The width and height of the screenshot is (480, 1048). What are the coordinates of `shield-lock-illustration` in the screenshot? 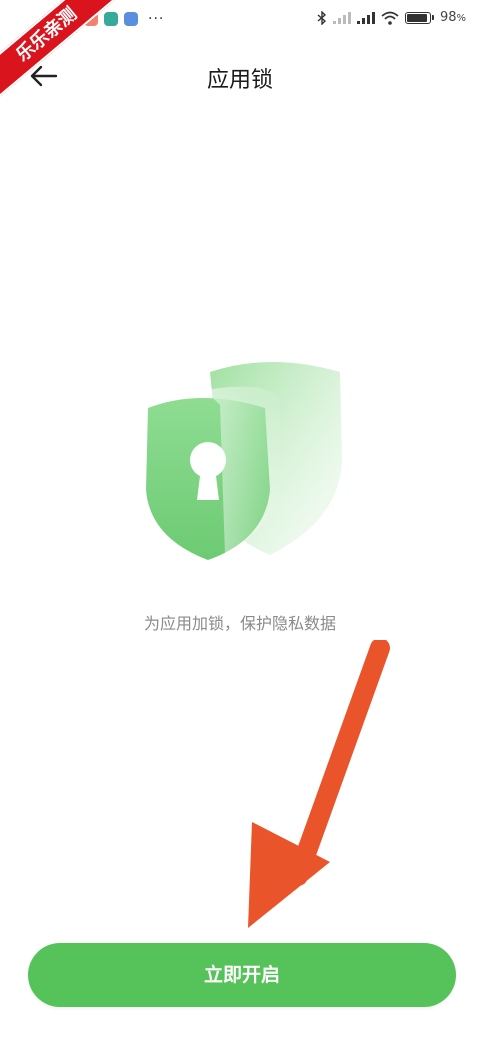 It's located at (245, 460).